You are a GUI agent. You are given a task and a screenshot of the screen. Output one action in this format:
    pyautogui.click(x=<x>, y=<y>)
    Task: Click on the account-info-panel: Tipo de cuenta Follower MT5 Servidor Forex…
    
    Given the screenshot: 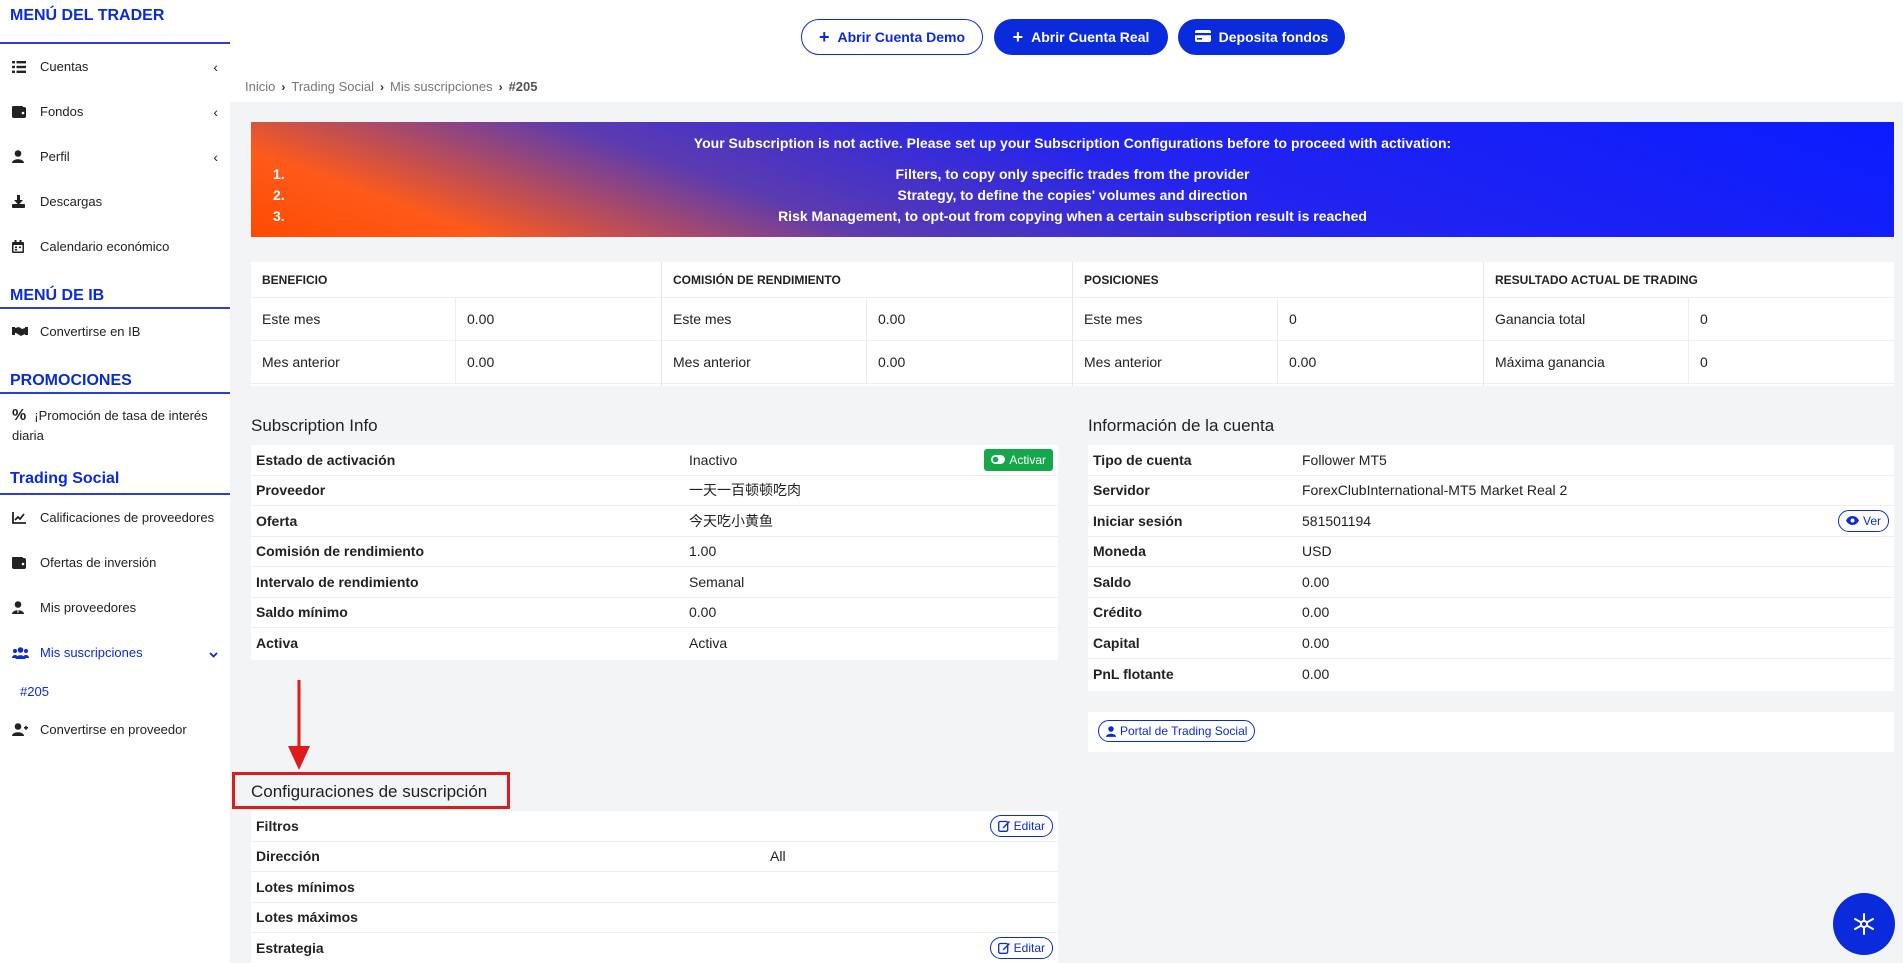 What is the action you would take?
    pyautogui.click(x=1491, y=568)
    